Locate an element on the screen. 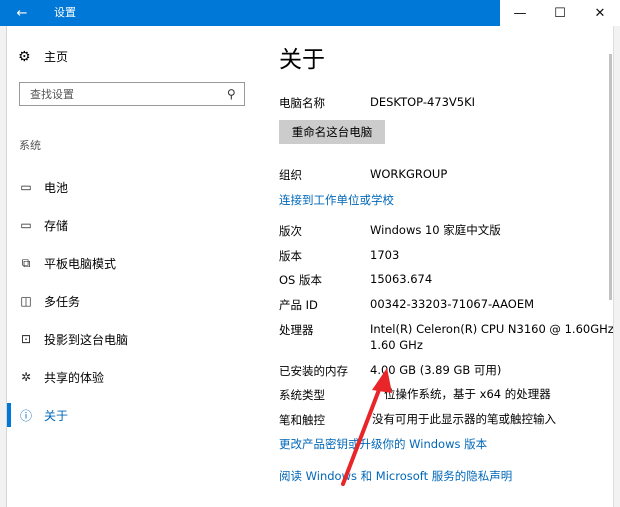 This screenshot has width=620, height=507. system-type-value: 位操作系统，基于 x64 的处理器 is located at coordinates (467, 394).